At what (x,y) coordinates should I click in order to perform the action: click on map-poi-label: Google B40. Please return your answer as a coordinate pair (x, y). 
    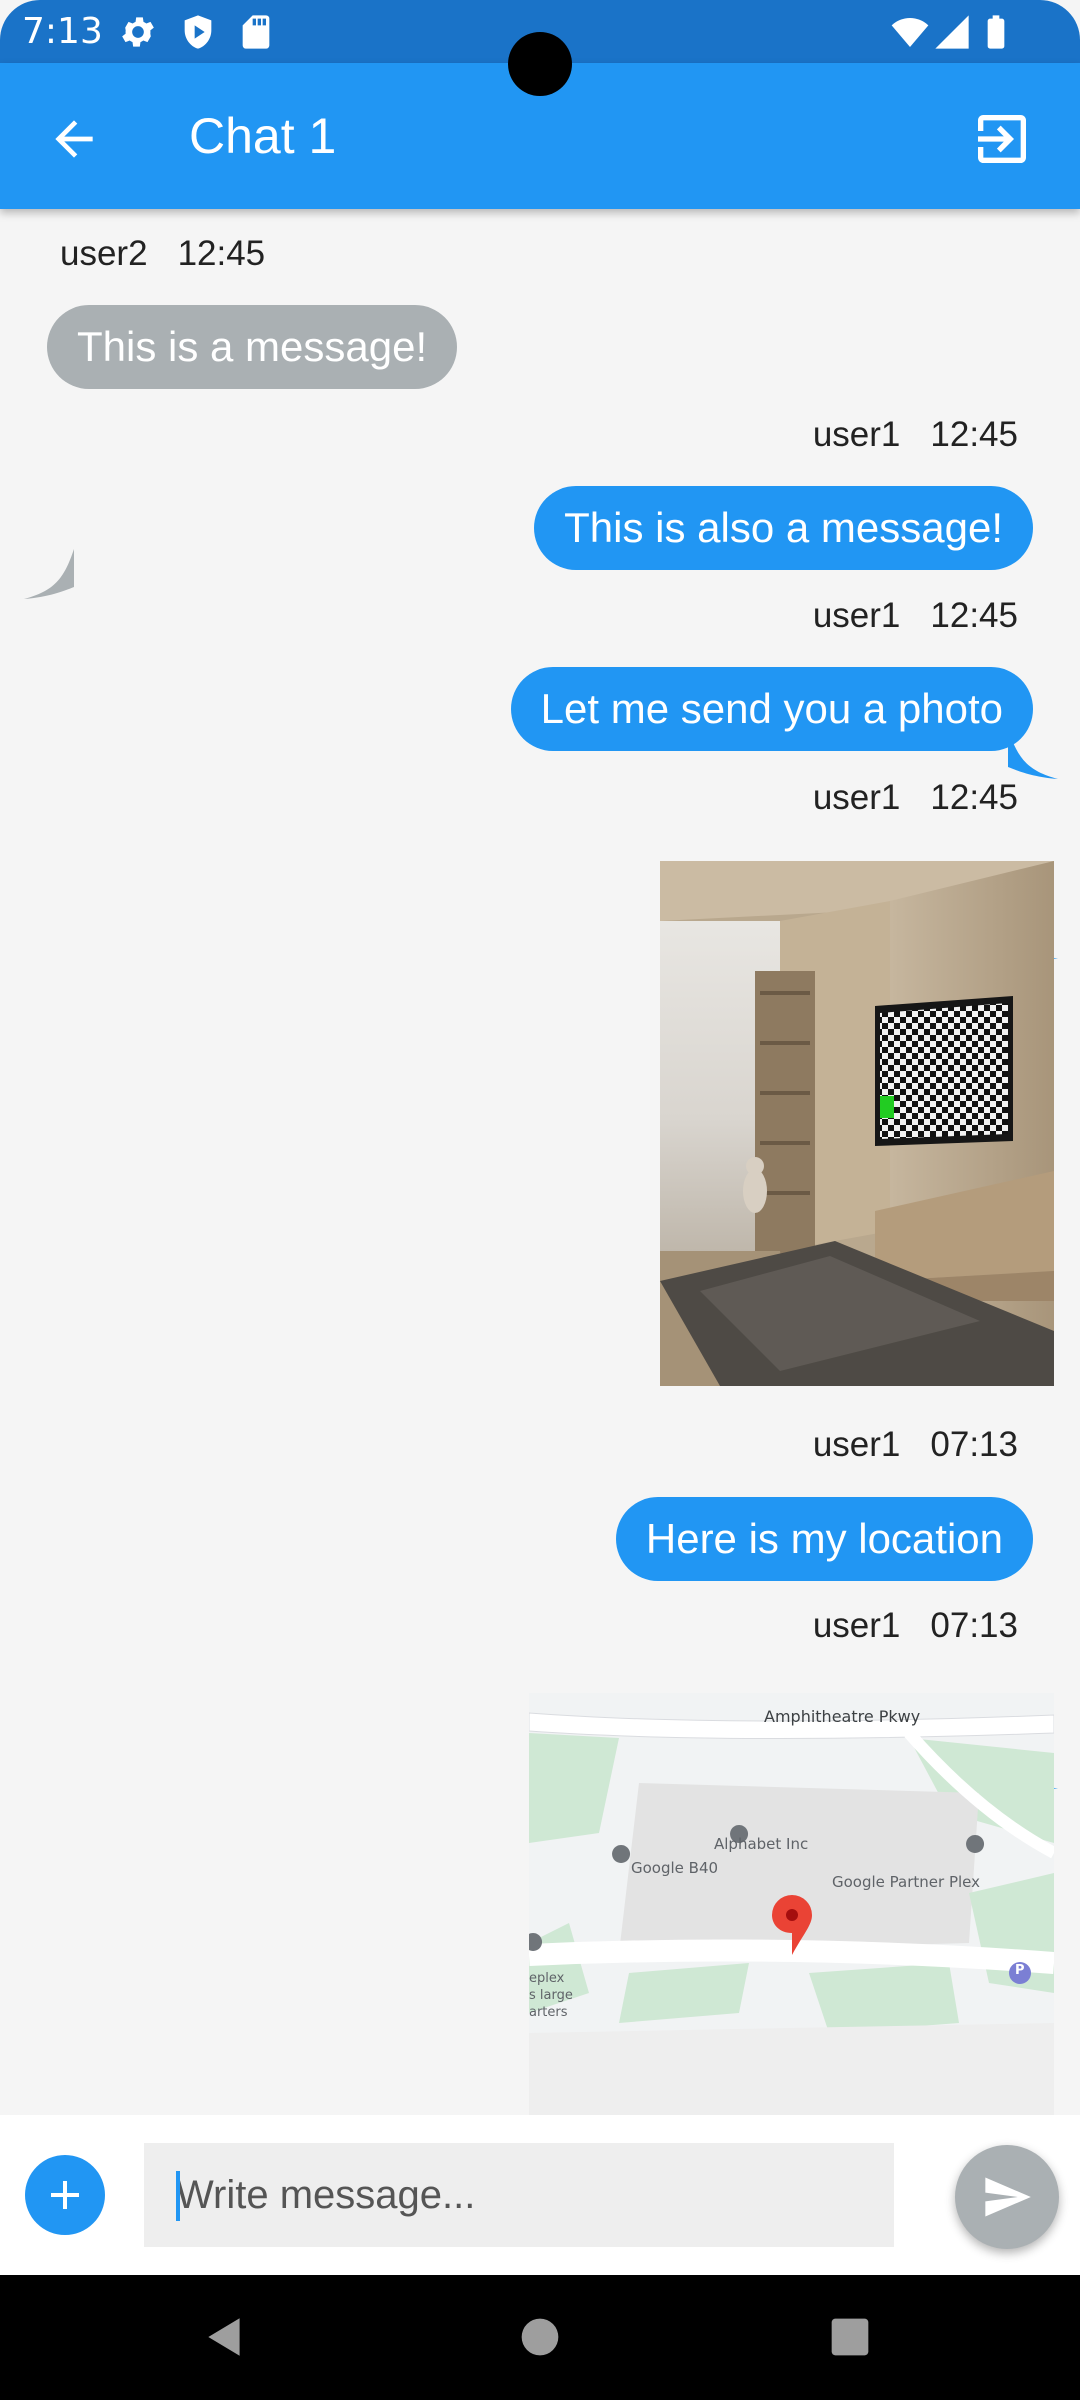
    Looking at the image, I should click on (675, 1868).